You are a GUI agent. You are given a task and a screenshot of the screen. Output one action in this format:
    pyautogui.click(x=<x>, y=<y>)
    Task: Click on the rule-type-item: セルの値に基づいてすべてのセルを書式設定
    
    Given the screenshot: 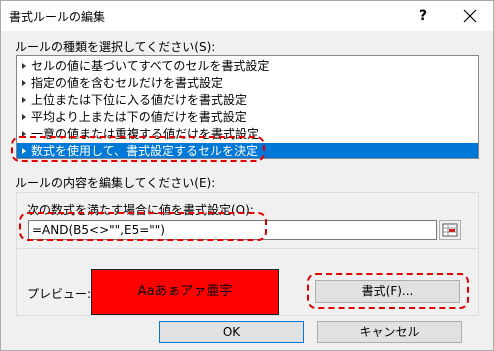 What is the action you would take?
    pyautogui.click(x=247, y=66)
    